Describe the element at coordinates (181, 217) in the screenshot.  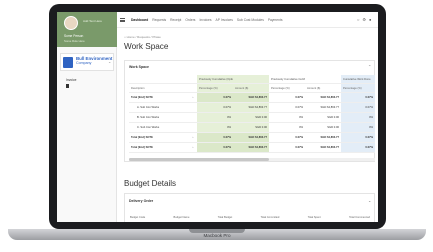
I see `column-header: Budget Name` at that location.